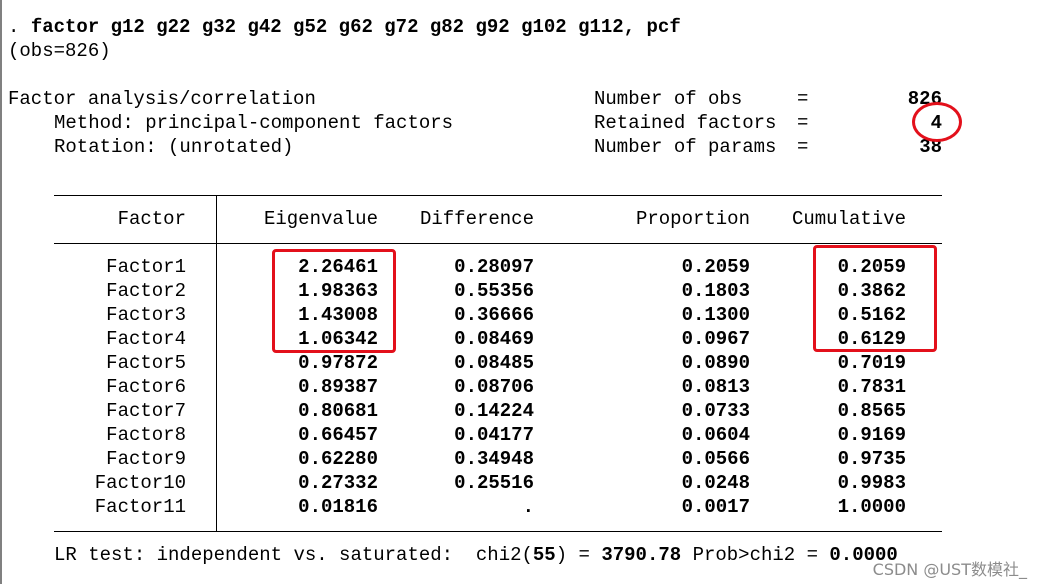  What do you see at coordinates (494, 267) in the screenshot?
I see `row-difference: 0.28097` at bounding box center [494, 267].